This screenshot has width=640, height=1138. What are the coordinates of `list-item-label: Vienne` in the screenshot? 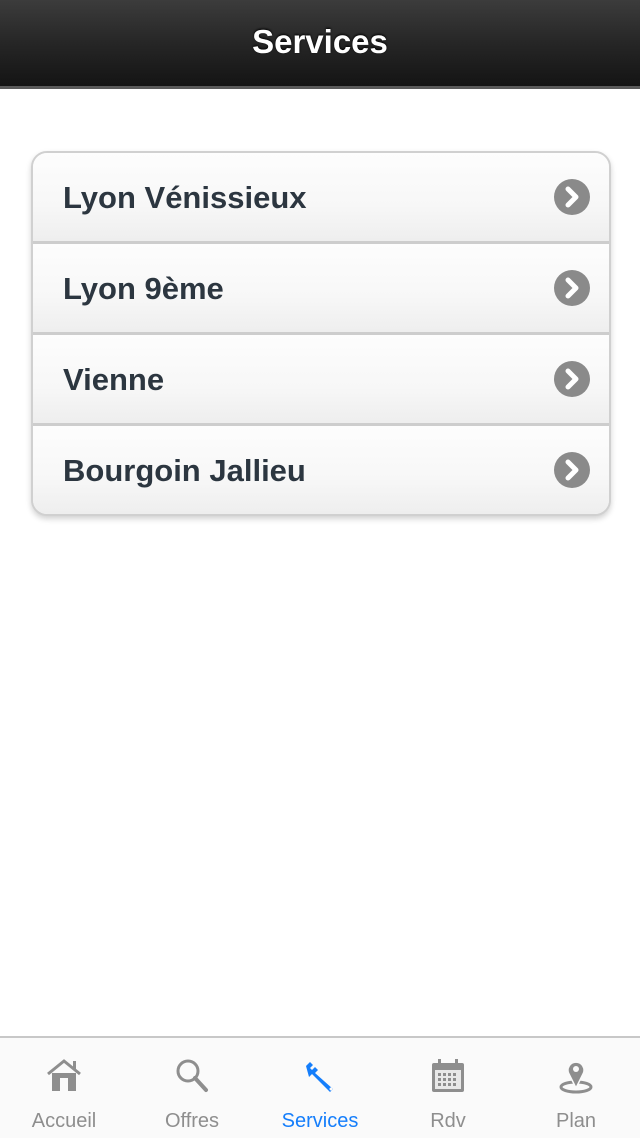 It's located at (114, 379).